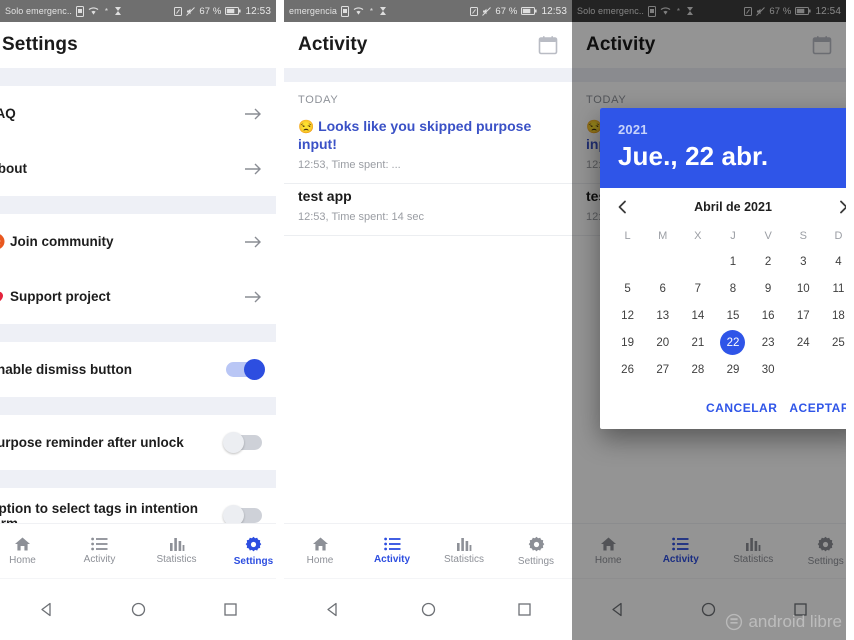 This screenshot has width=854, height=640. What do you see at coordinates (803, 315) in the screenshot?
I see `calendar-day: 17` at bounding box center [803, 315].